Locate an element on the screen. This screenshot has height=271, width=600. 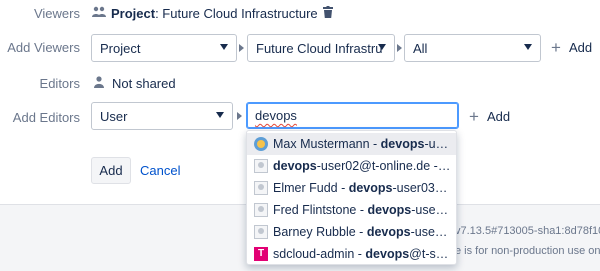
group-icon is located at coordinates (99, 13).